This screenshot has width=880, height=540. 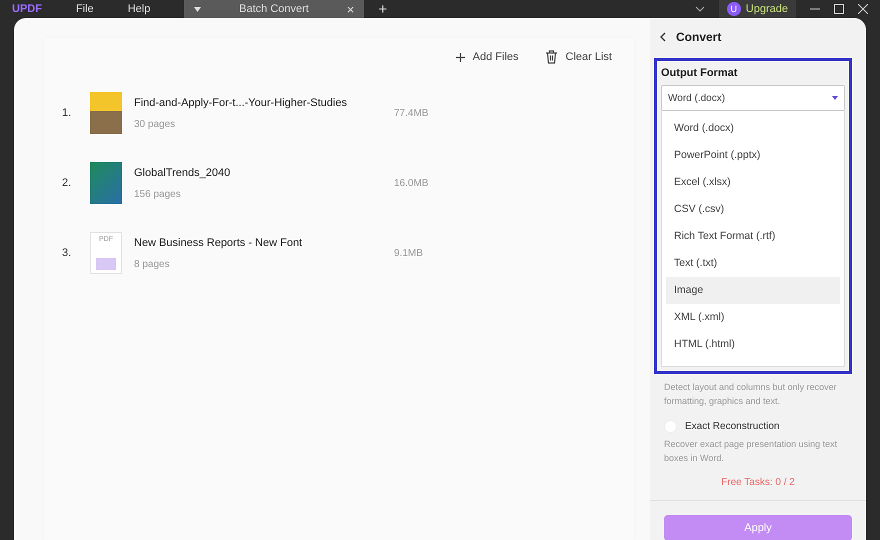 What do you see at coordinates (411, 113) in the screenshot?
I see `file-size: 77.4MB` at bounding box center [411, 113].